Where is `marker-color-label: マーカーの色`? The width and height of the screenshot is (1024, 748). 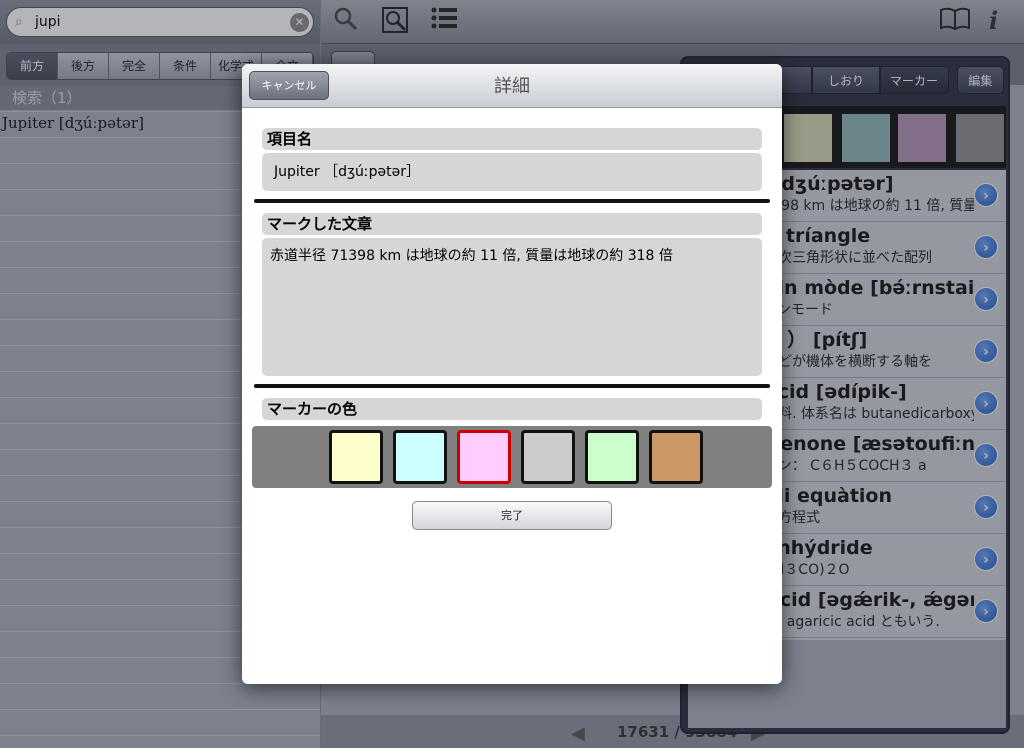
marker-color-label: マーカーの色 is located at coordinates (512, 409).